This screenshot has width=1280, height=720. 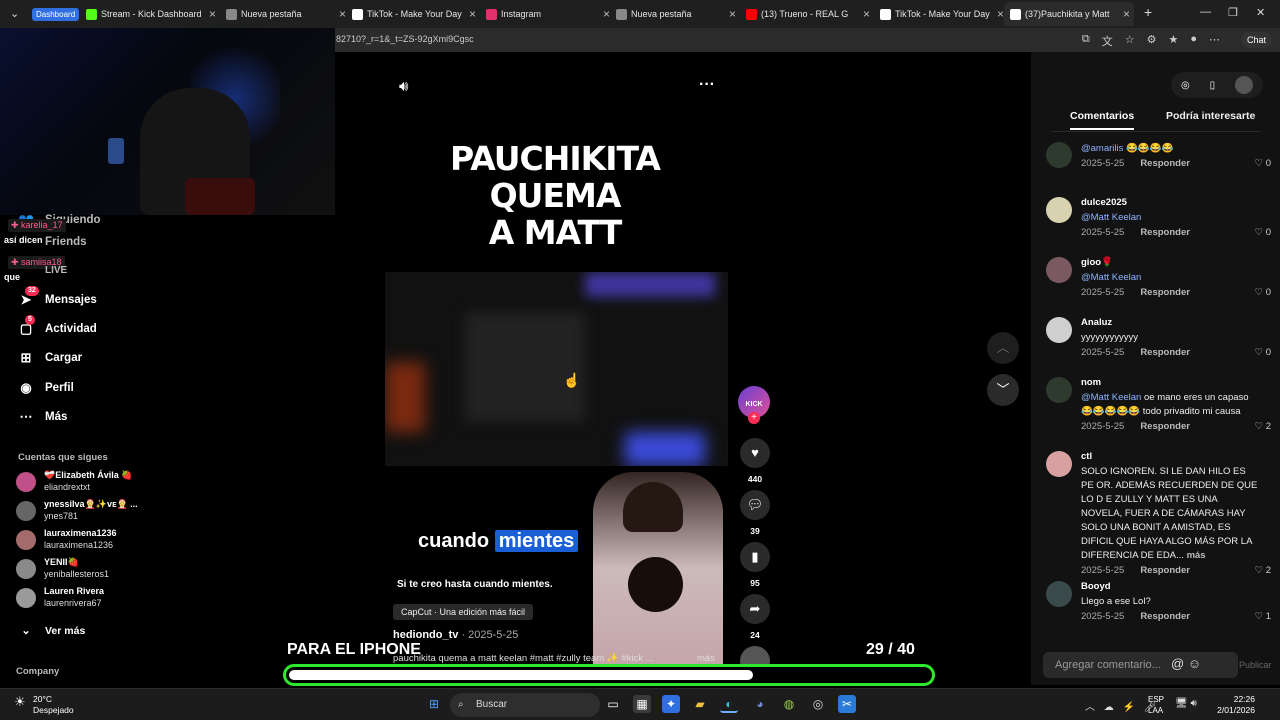 What do you see at coordinates (789, 704) in the screenshot?
I see `app-icon: ◍` at bounding box center [789, 704].